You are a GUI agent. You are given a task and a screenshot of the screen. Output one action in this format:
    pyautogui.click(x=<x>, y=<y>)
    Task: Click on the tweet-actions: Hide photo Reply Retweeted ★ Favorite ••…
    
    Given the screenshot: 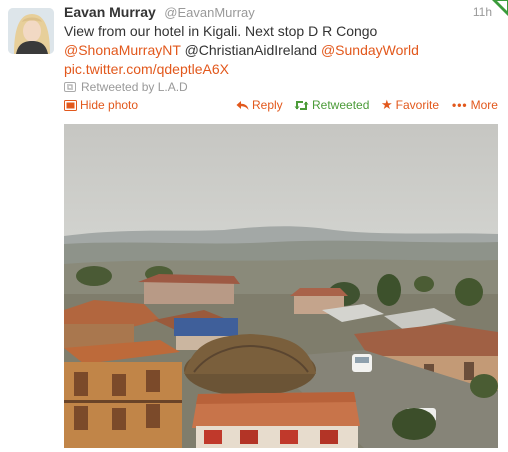 What is the action you would take?
    pyautogui.click(x=281, y=107)
    